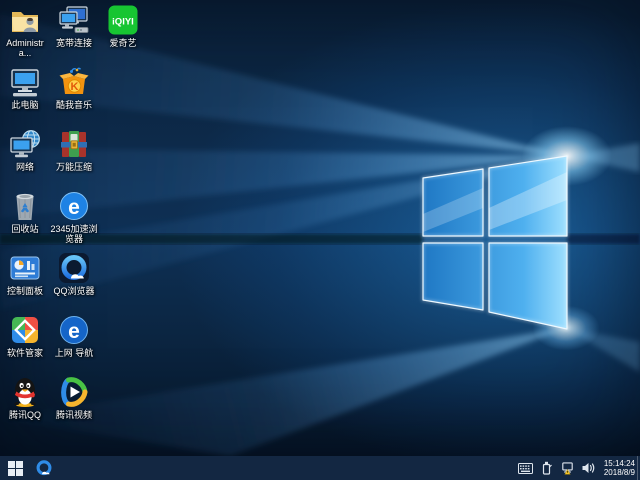 The height and width of the screenshot is (480, 640). I want to click on desktop-icon-label: 回收站, so click(25, 229).